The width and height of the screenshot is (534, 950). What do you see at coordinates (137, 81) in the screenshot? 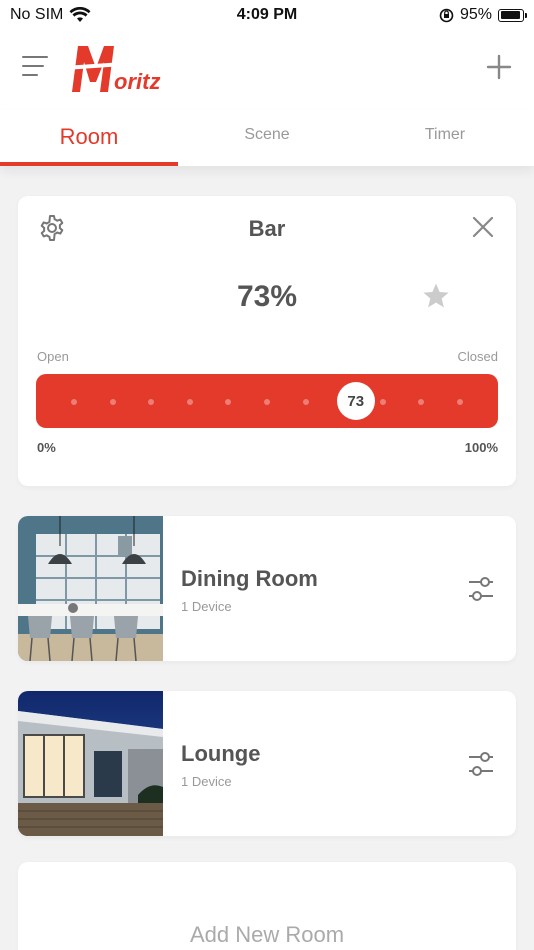
I see `logo-wordmark: oritz` at bounding box center [137, 81].